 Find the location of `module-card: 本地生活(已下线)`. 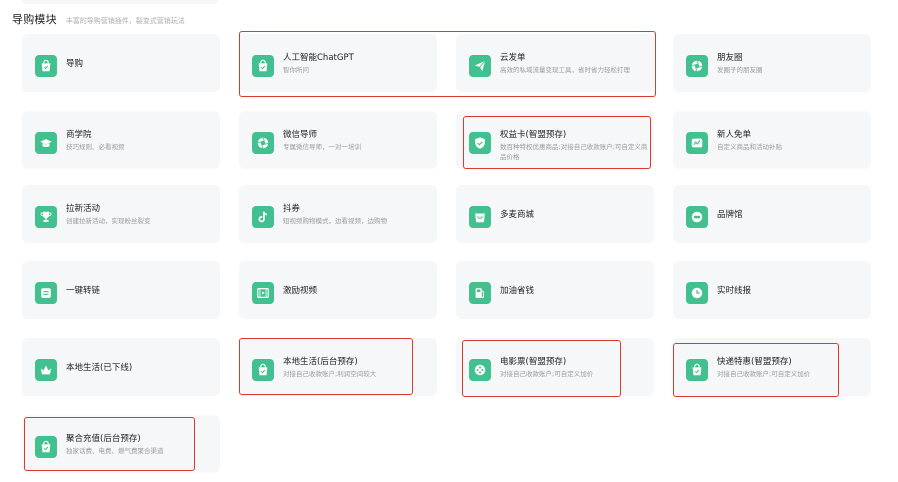

module-card: 本地生活(已下线) is located at coordinates (121, 367).